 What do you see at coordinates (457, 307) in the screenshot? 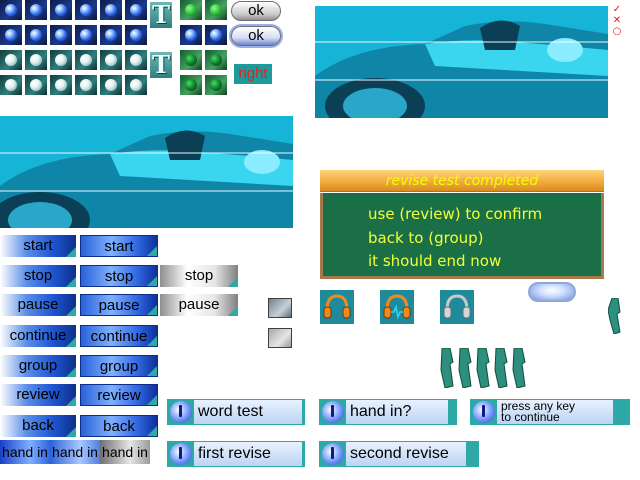
I see `headphones-disabled-icon` at bounding box center [457, 307].